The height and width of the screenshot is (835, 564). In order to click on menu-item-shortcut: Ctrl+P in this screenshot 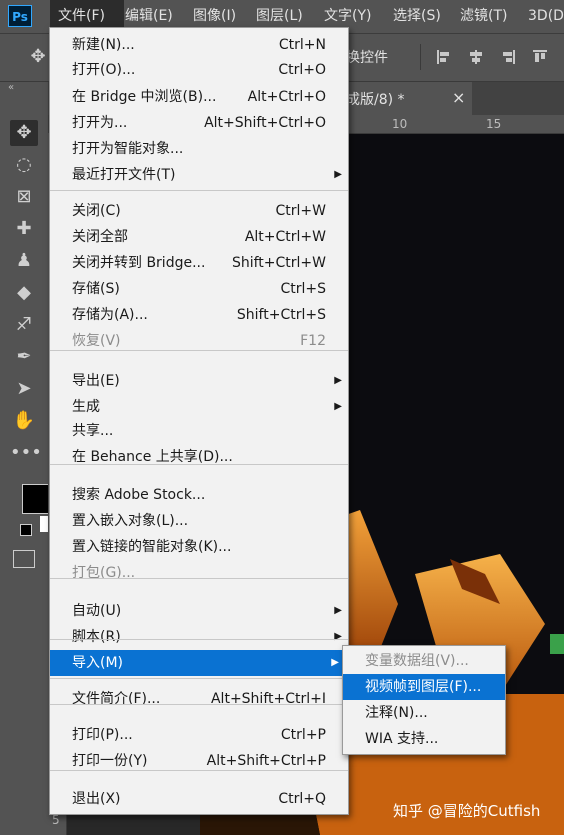, I will do `click(303, 735)`.